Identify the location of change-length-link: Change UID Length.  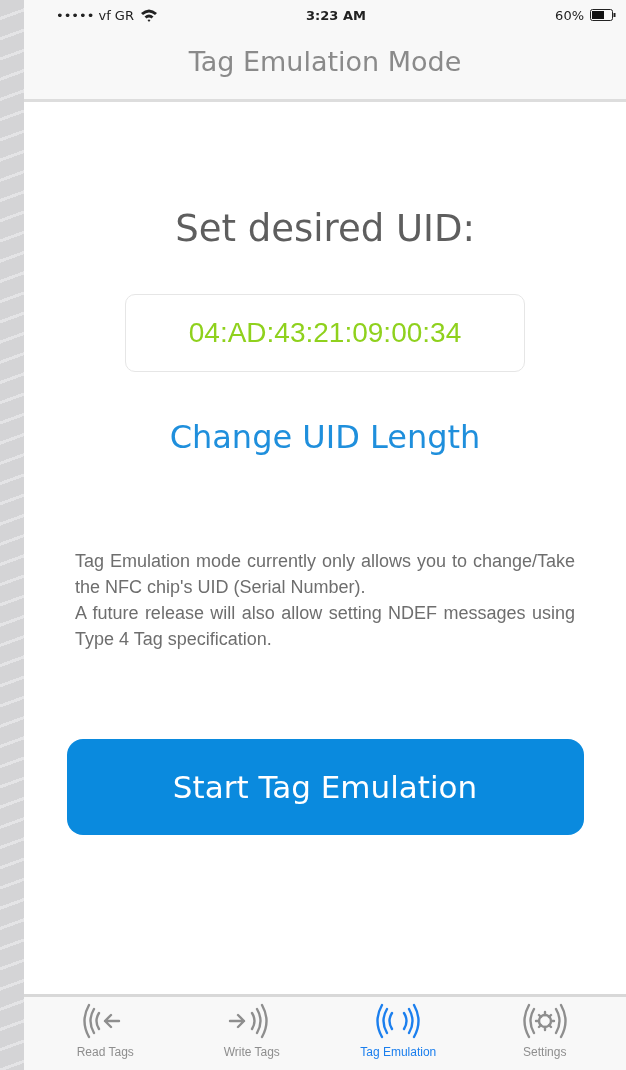
(325, 437).